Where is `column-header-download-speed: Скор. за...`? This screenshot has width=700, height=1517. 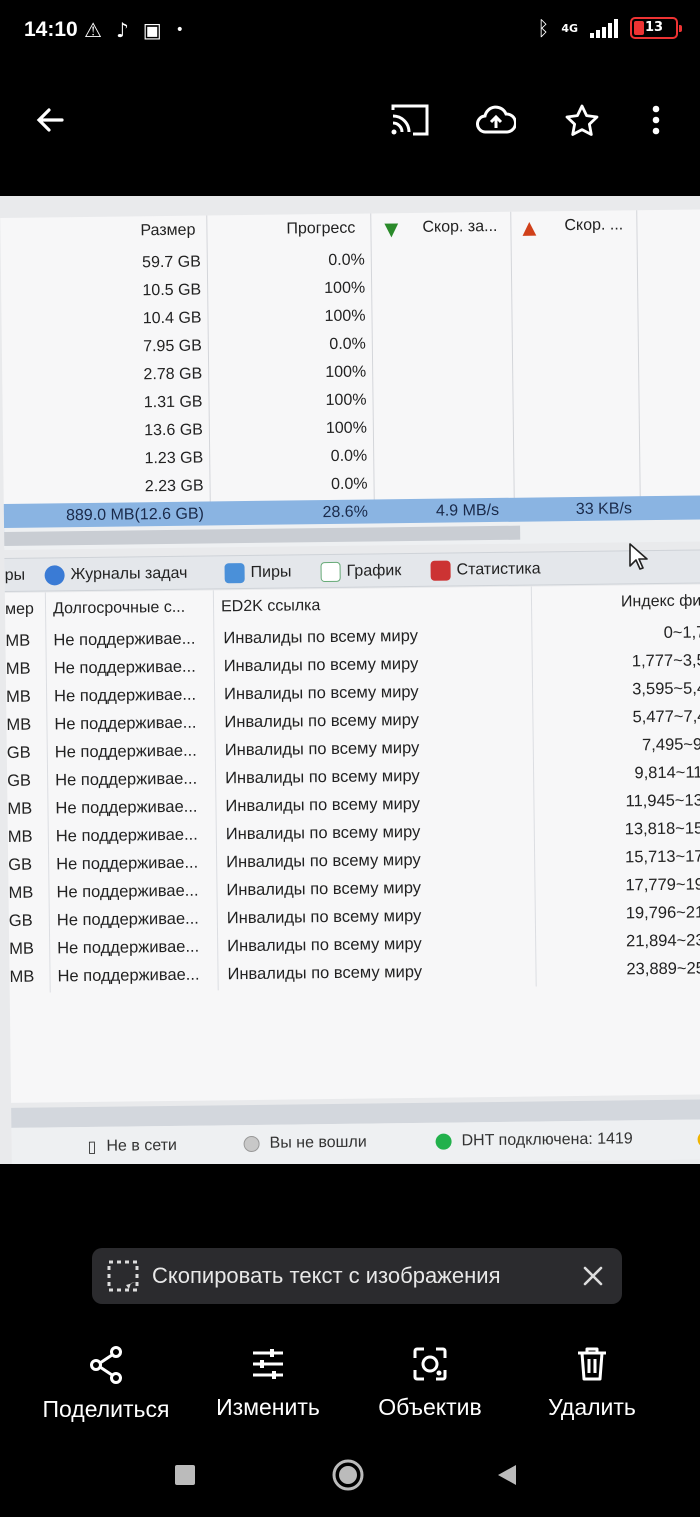 column-header-download-speed: Скор. за... is located at coordinates (459, 233).